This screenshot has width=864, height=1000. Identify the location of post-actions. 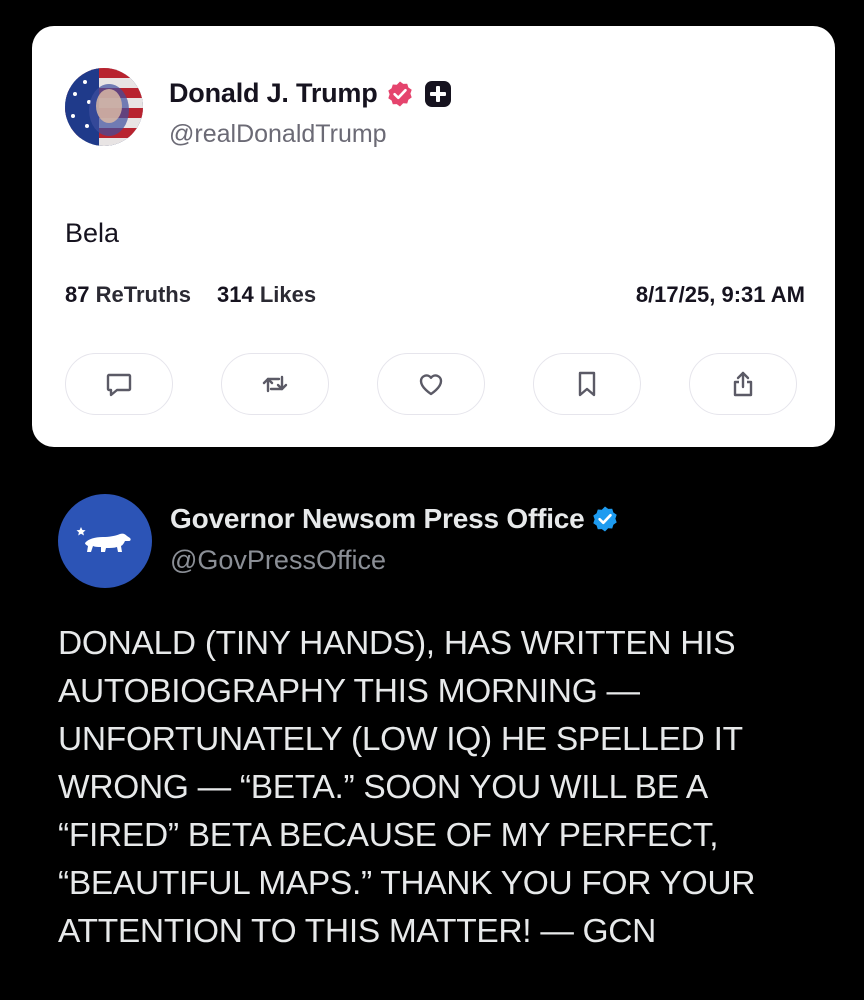
(431, 384).